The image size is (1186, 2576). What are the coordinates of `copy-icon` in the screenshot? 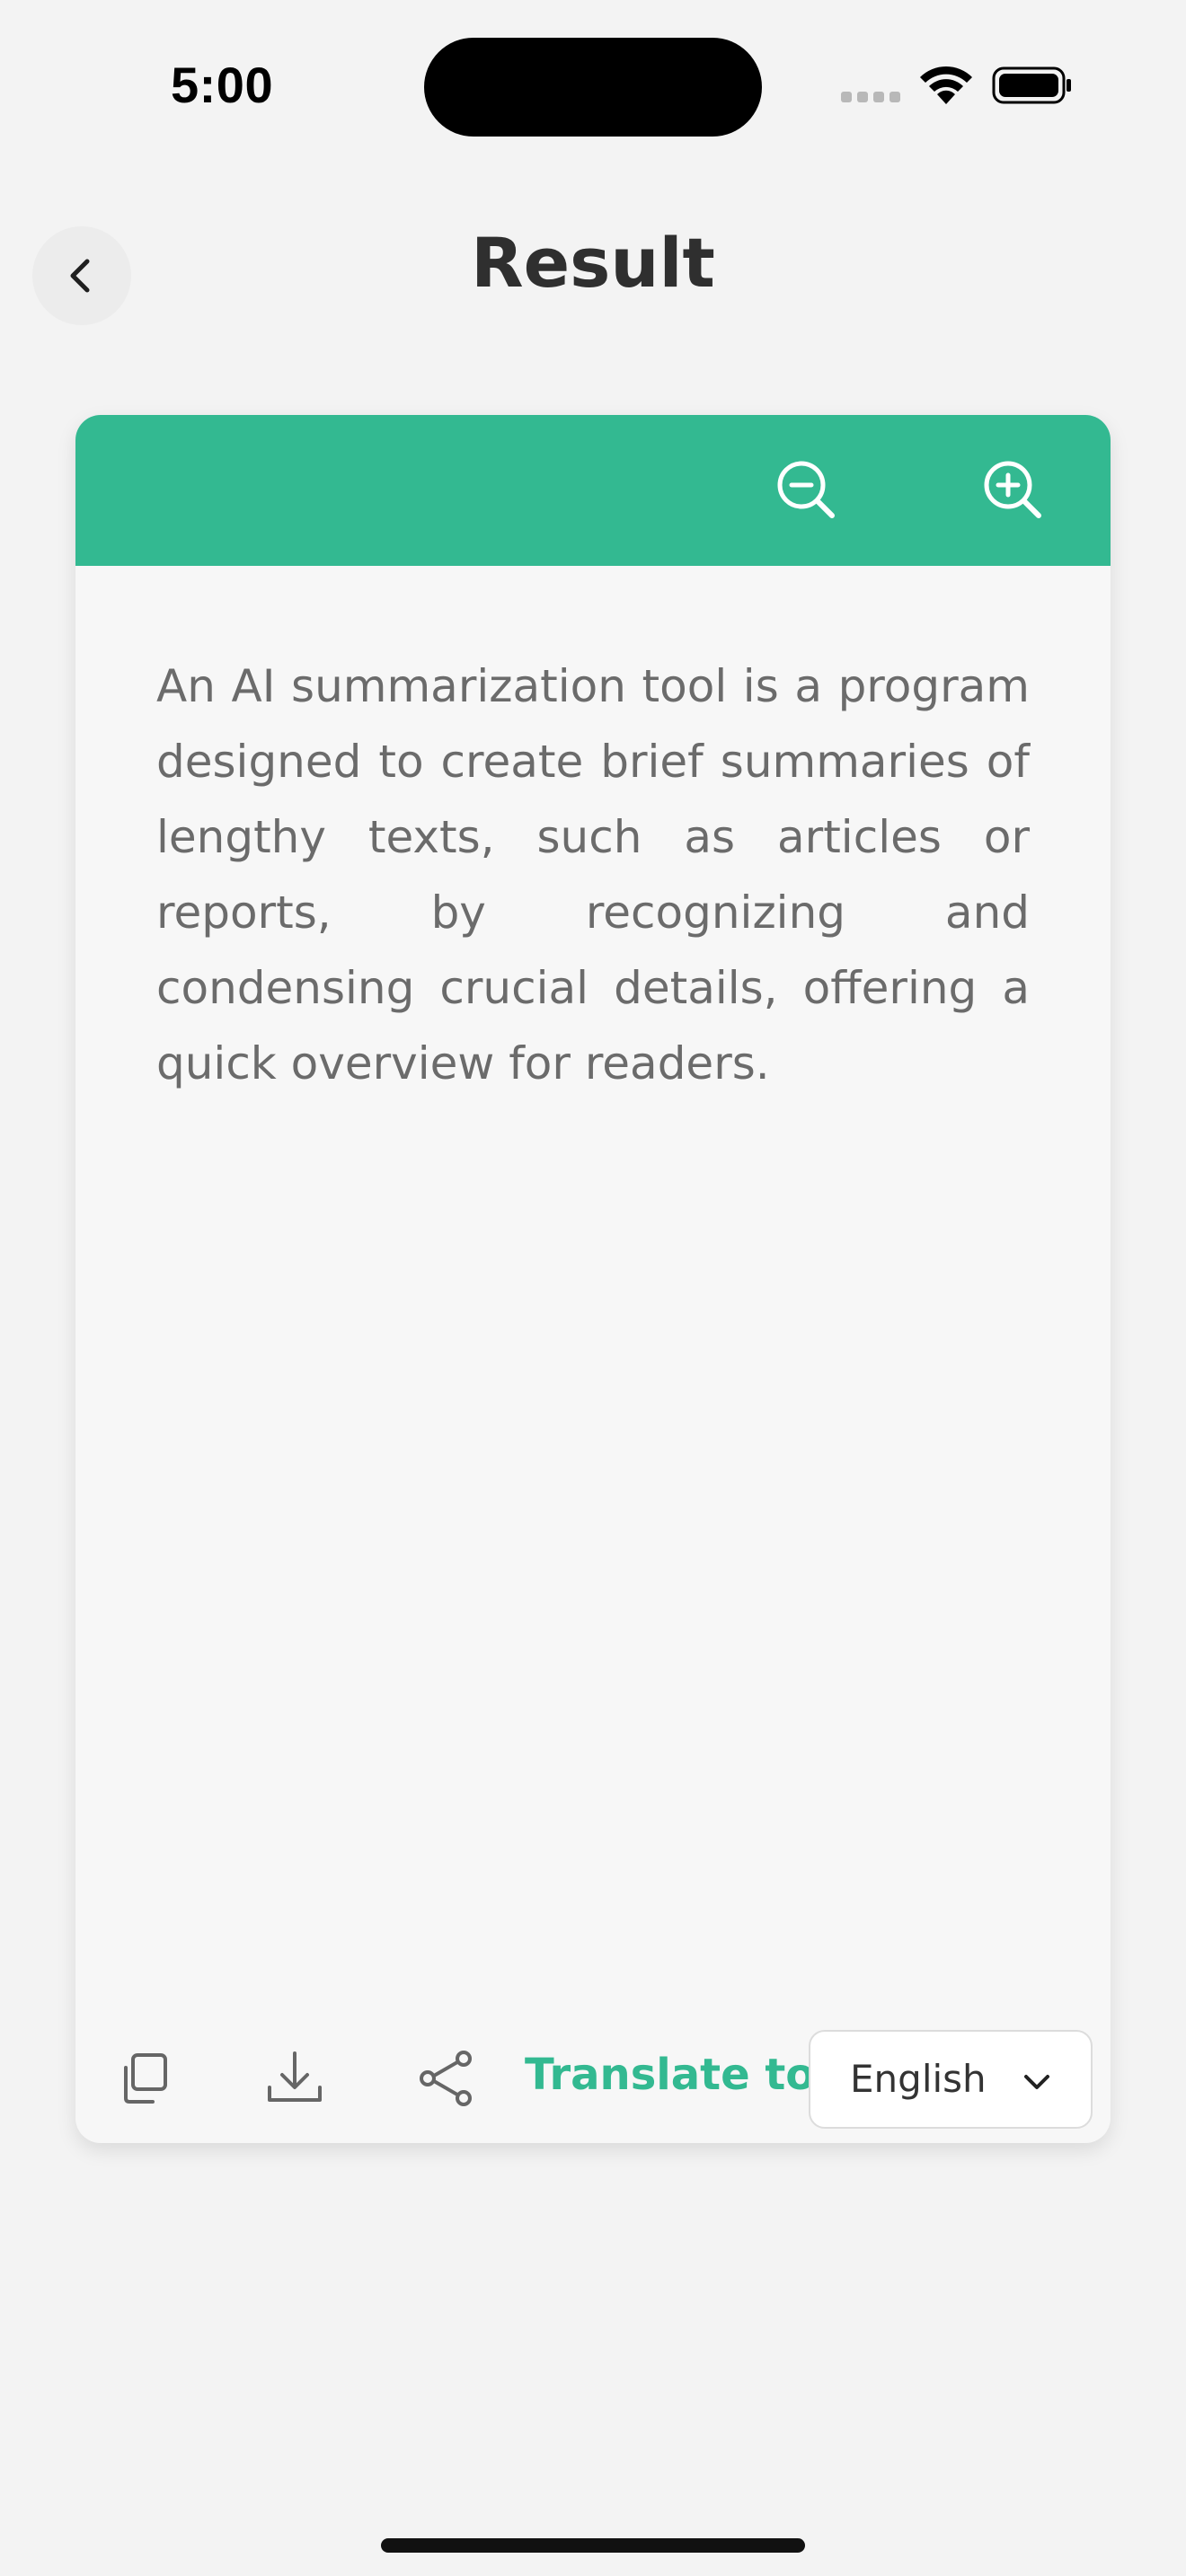 It's located at (145, 2078).